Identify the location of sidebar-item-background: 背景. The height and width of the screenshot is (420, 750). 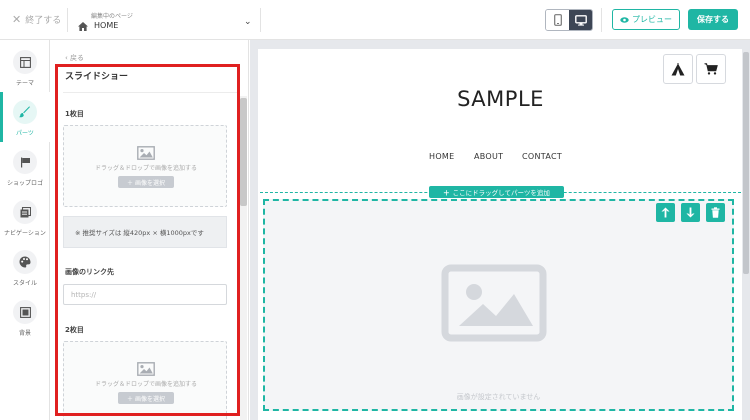
(25, 317).